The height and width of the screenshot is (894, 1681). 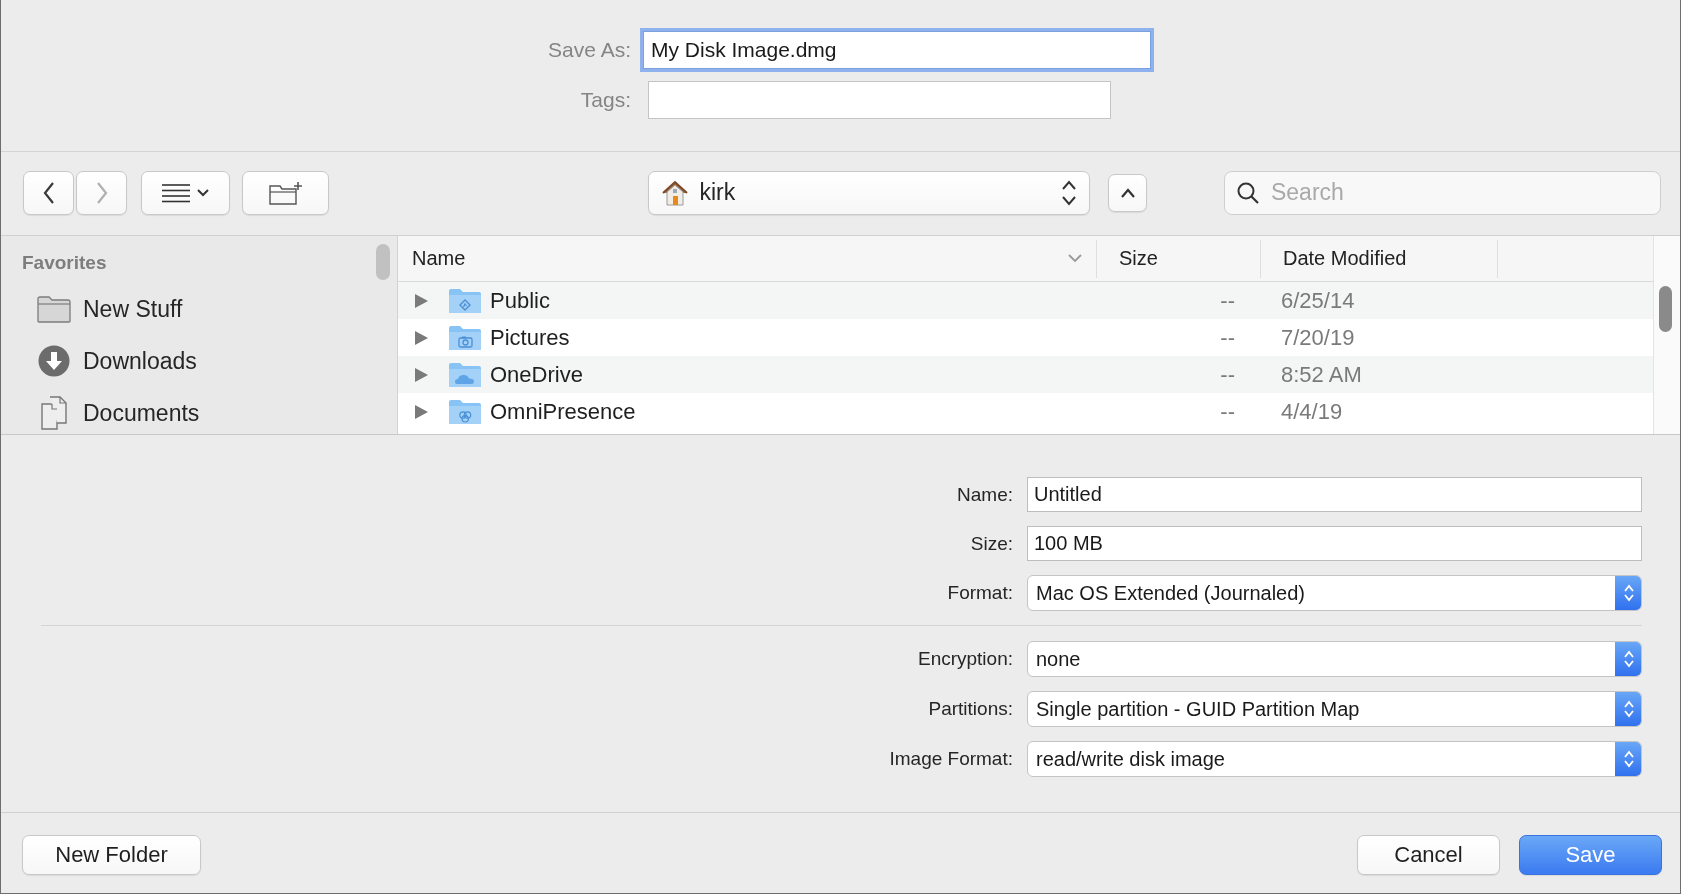 What do you see at coordinates (1317, 337) in the screenshot?
I see `file-date: 7/20/19` at bounding box center [1317, 337].